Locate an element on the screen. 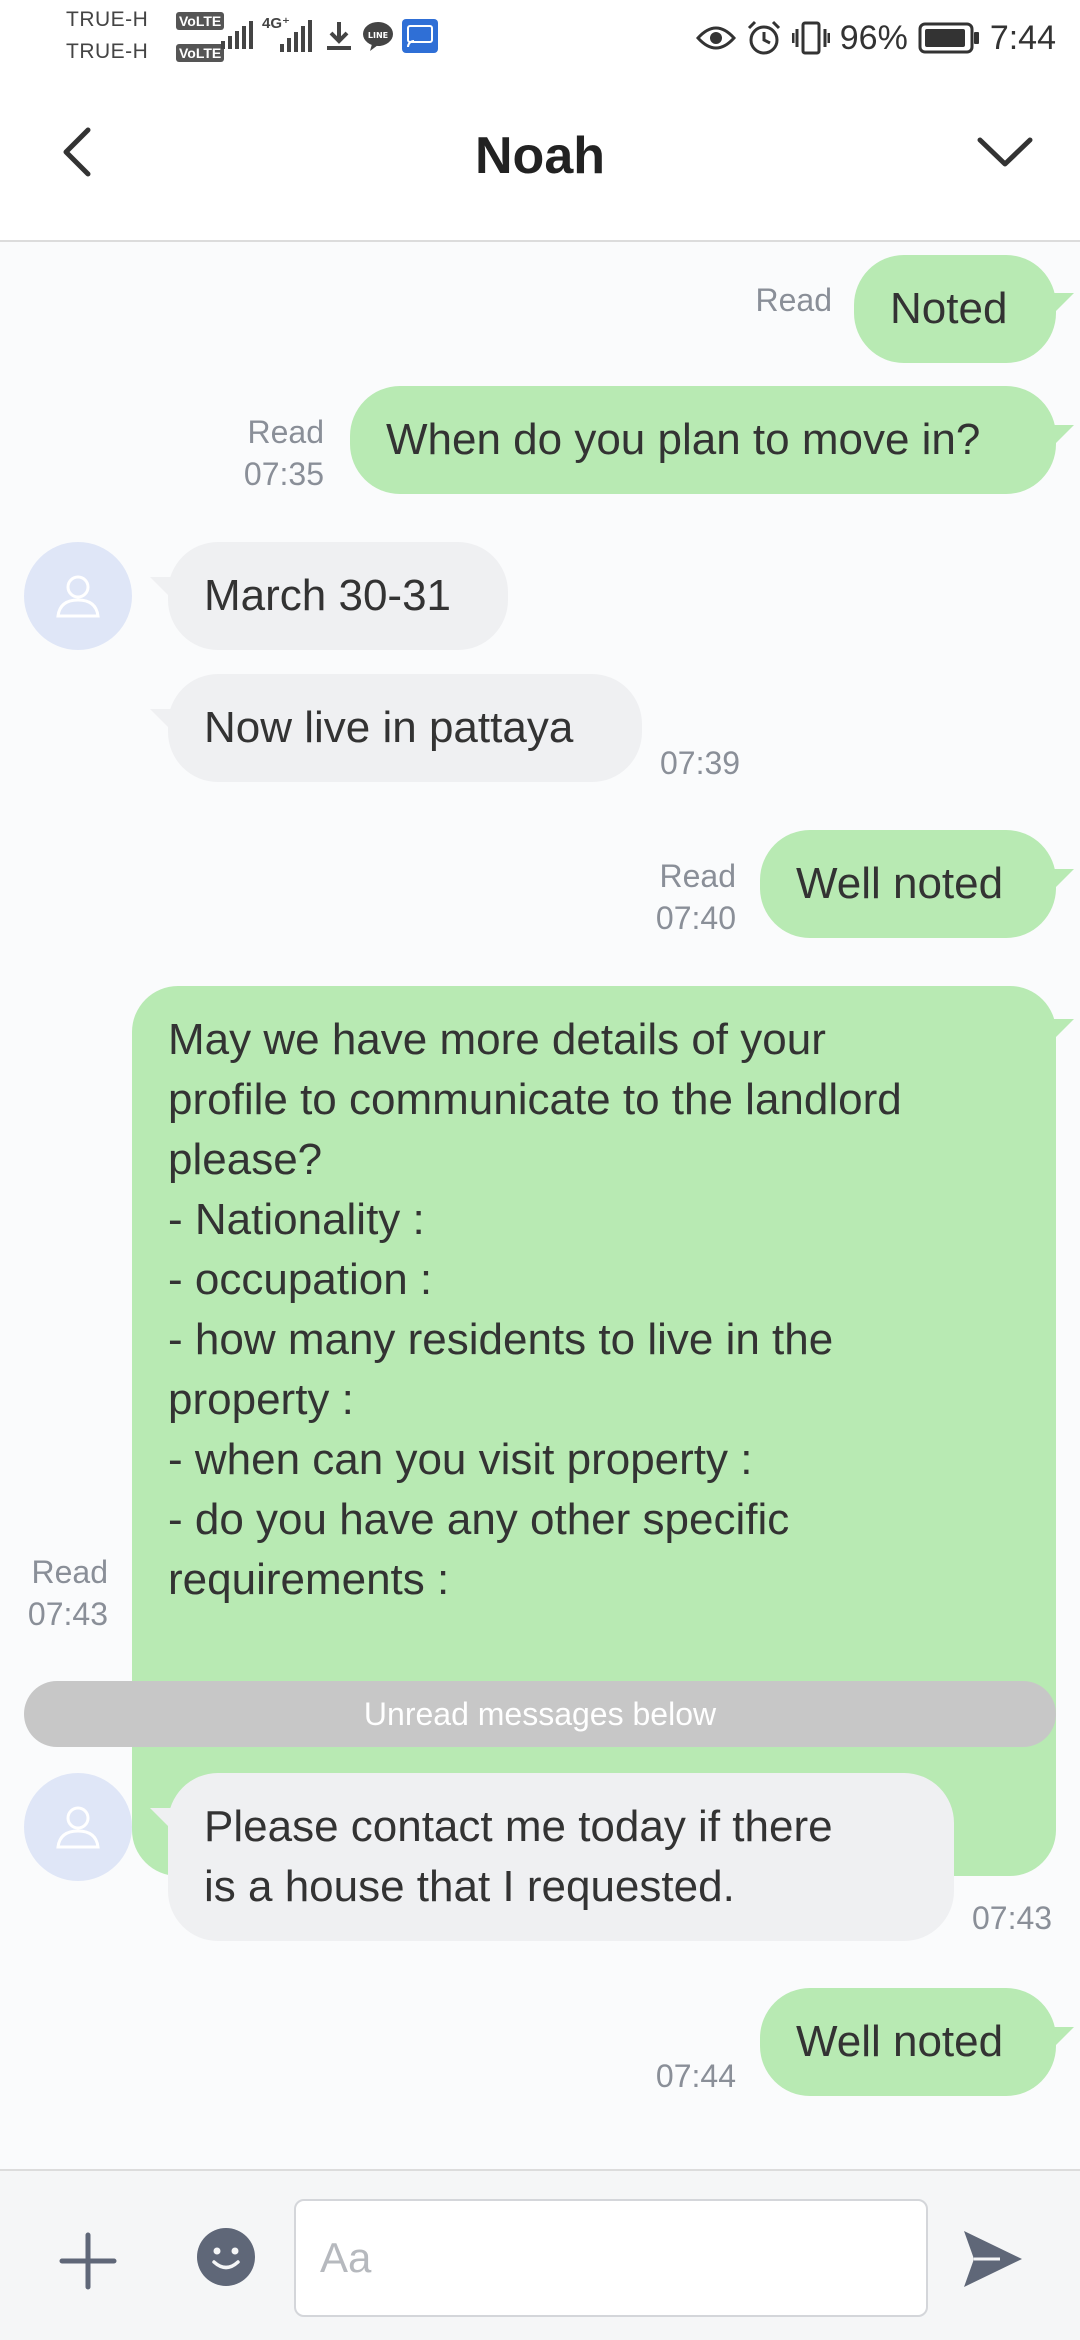  battery-percent: 96% is located at coordinates (873, 37).